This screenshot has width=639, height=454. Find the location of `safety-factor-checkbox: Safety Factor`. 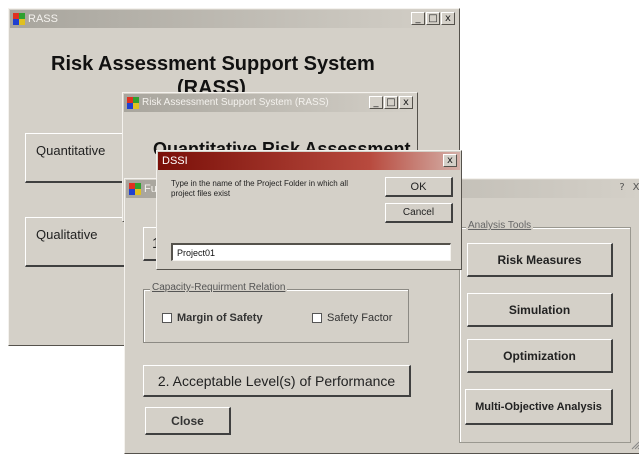

safety-factor-checkbox: Safety Factor is located at coordinates (352, 318).